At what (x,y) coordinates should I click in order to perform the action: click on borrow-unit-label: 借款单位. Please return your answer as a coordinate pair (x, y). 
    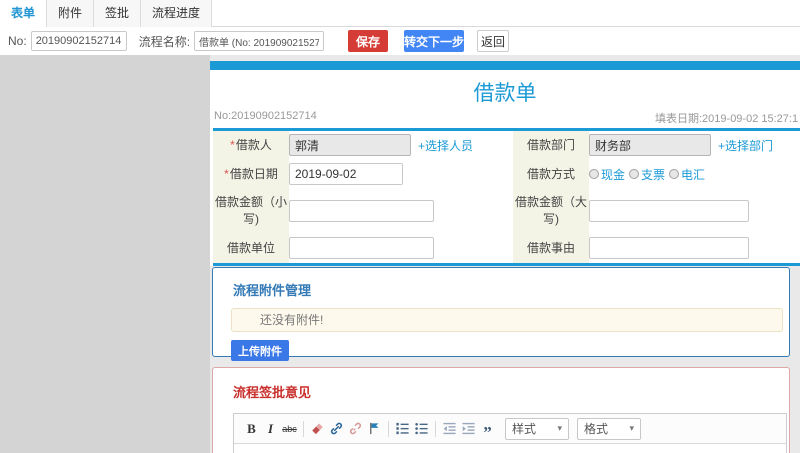
    Looking at the image, I should click on (251, 248).